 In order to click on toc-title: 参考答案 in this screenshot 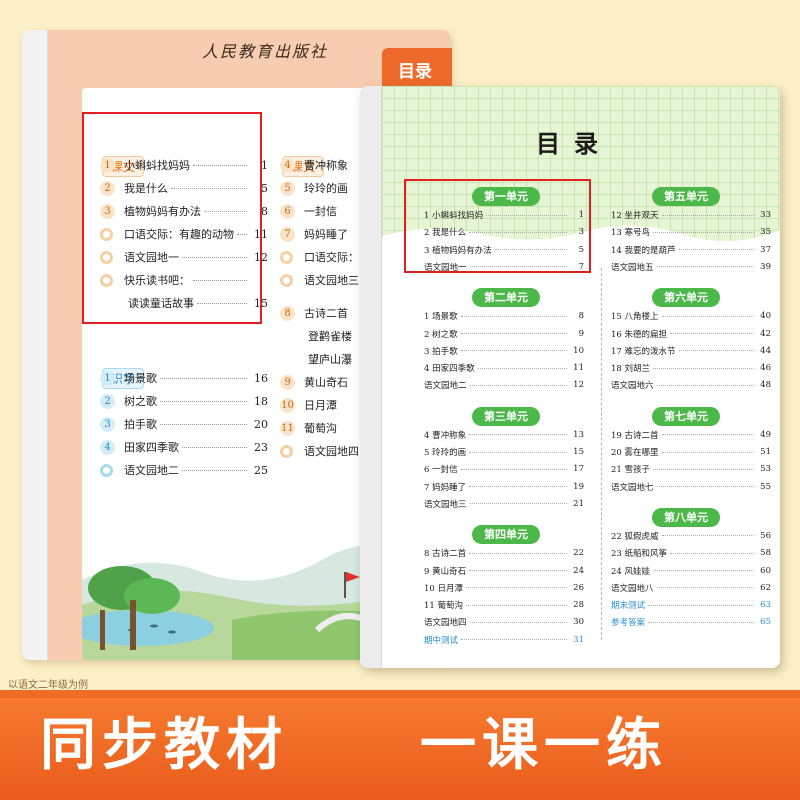, I will do `click(628, 623)`.